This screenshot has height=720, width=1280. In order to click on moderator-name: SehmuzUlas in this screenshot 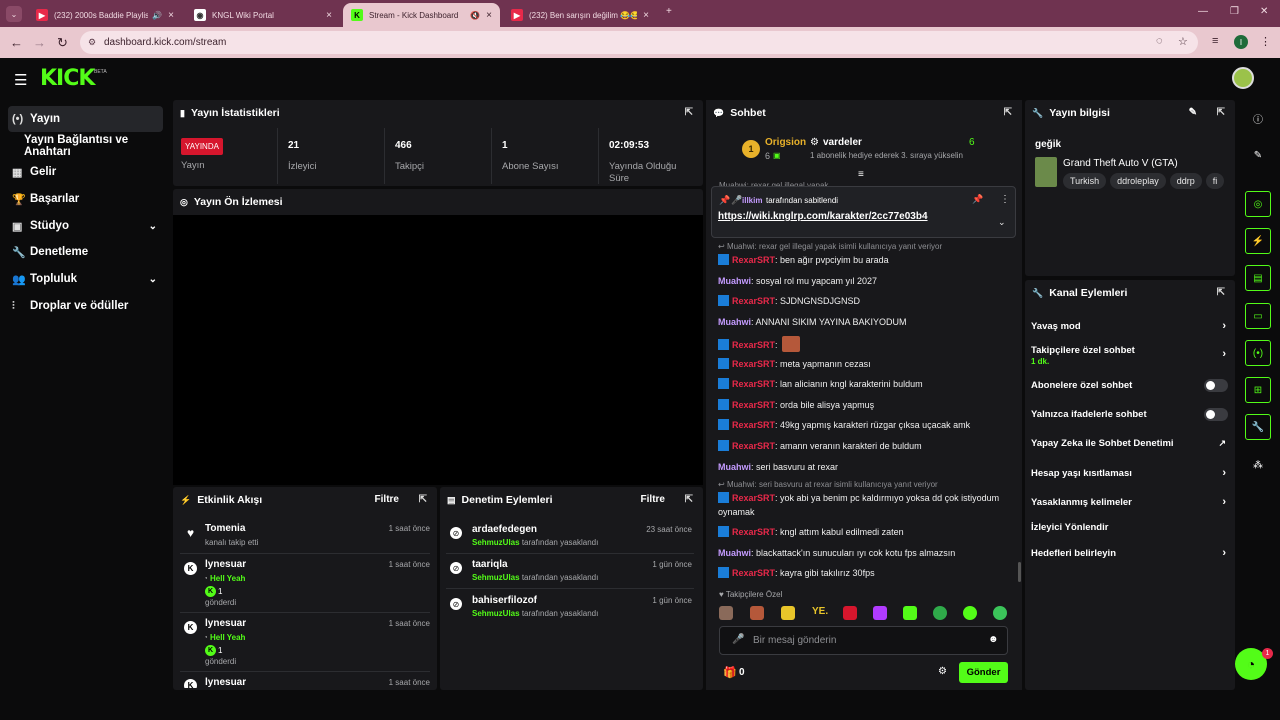, I will do `click(496, 542)`.